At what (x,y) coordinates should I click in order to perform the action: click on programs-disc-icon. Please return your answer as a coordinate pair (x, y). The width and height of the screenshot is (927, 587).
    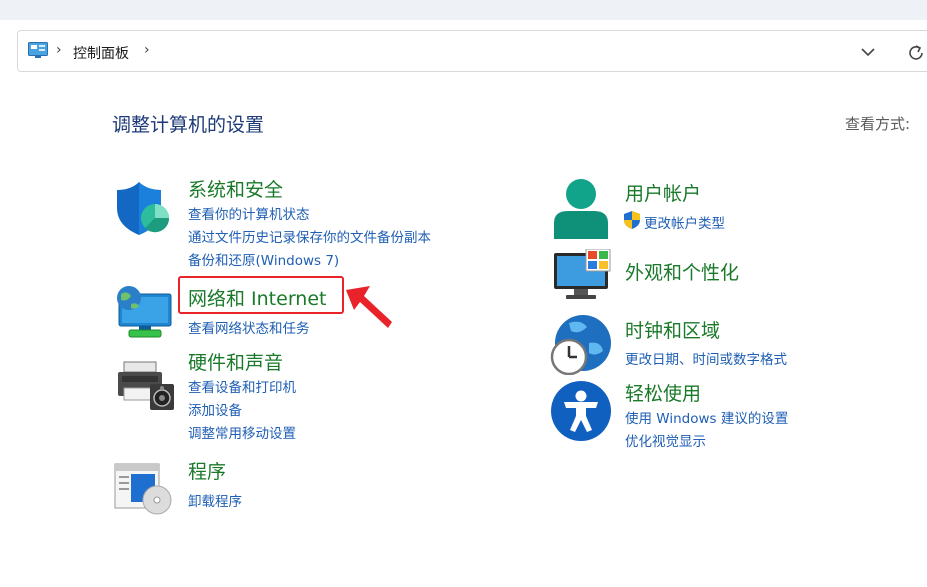
    Looking at the image, I should click on (144, 488).